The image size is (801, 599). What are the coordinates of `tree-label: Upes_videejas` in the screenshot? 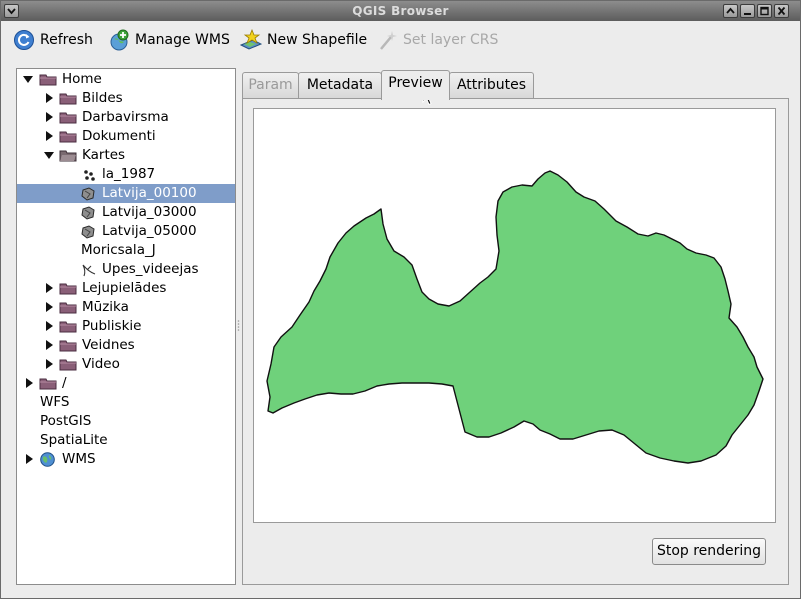 It's located at (150, 269).